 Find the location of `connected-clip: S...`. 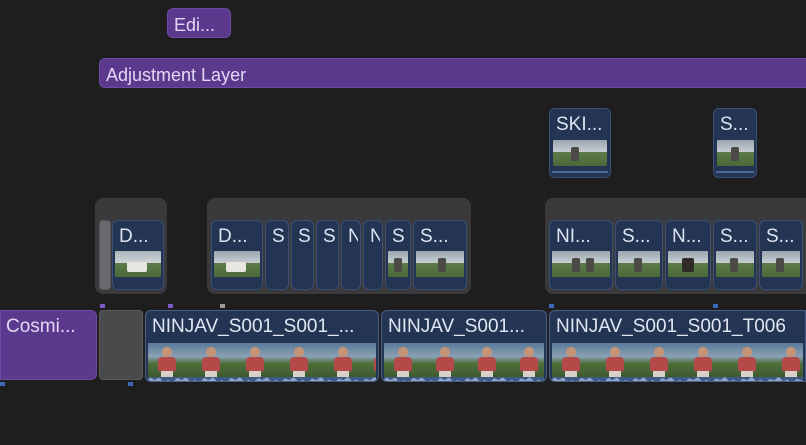

connected-clip: S... is located at coordinates (735, 143).